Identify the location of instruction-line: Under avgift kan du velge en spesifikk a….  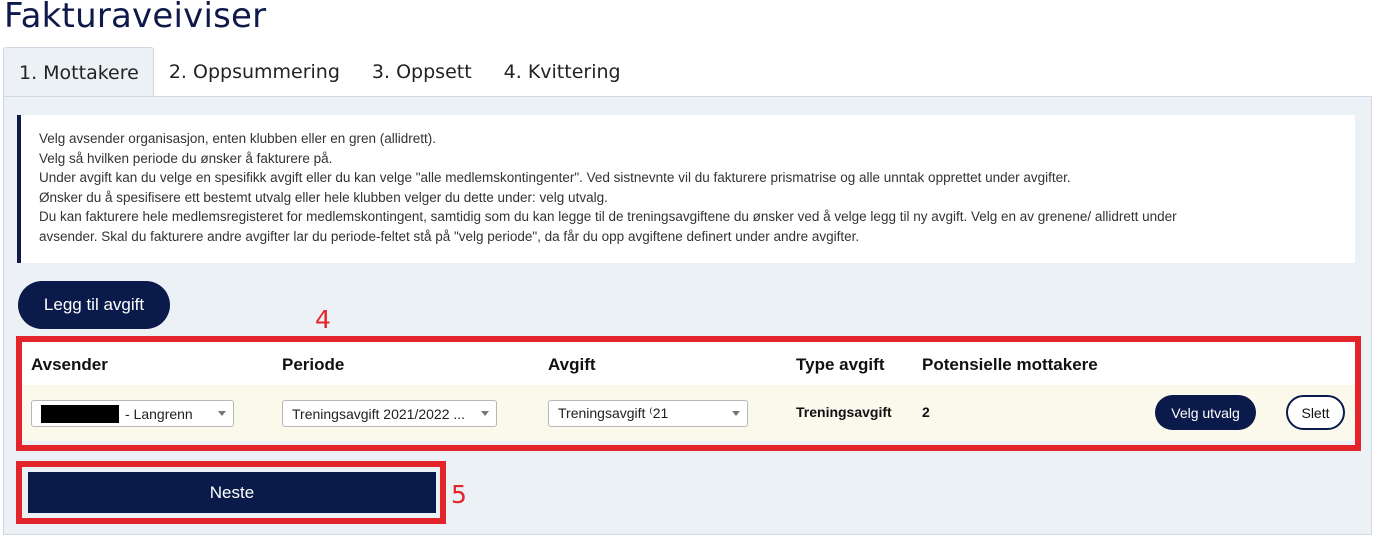
(555, 178).